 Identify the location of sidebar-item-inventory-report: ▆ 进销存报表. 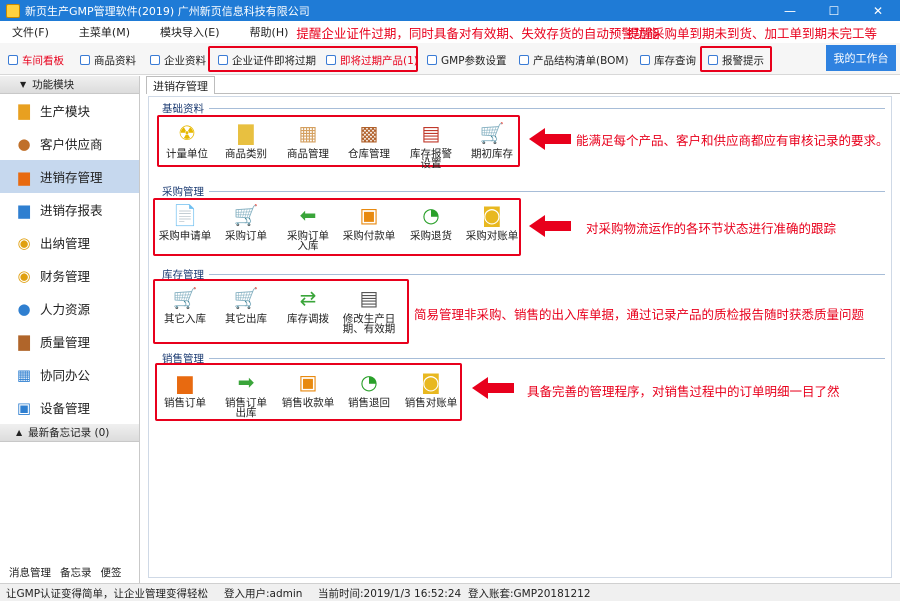
(69, 209).